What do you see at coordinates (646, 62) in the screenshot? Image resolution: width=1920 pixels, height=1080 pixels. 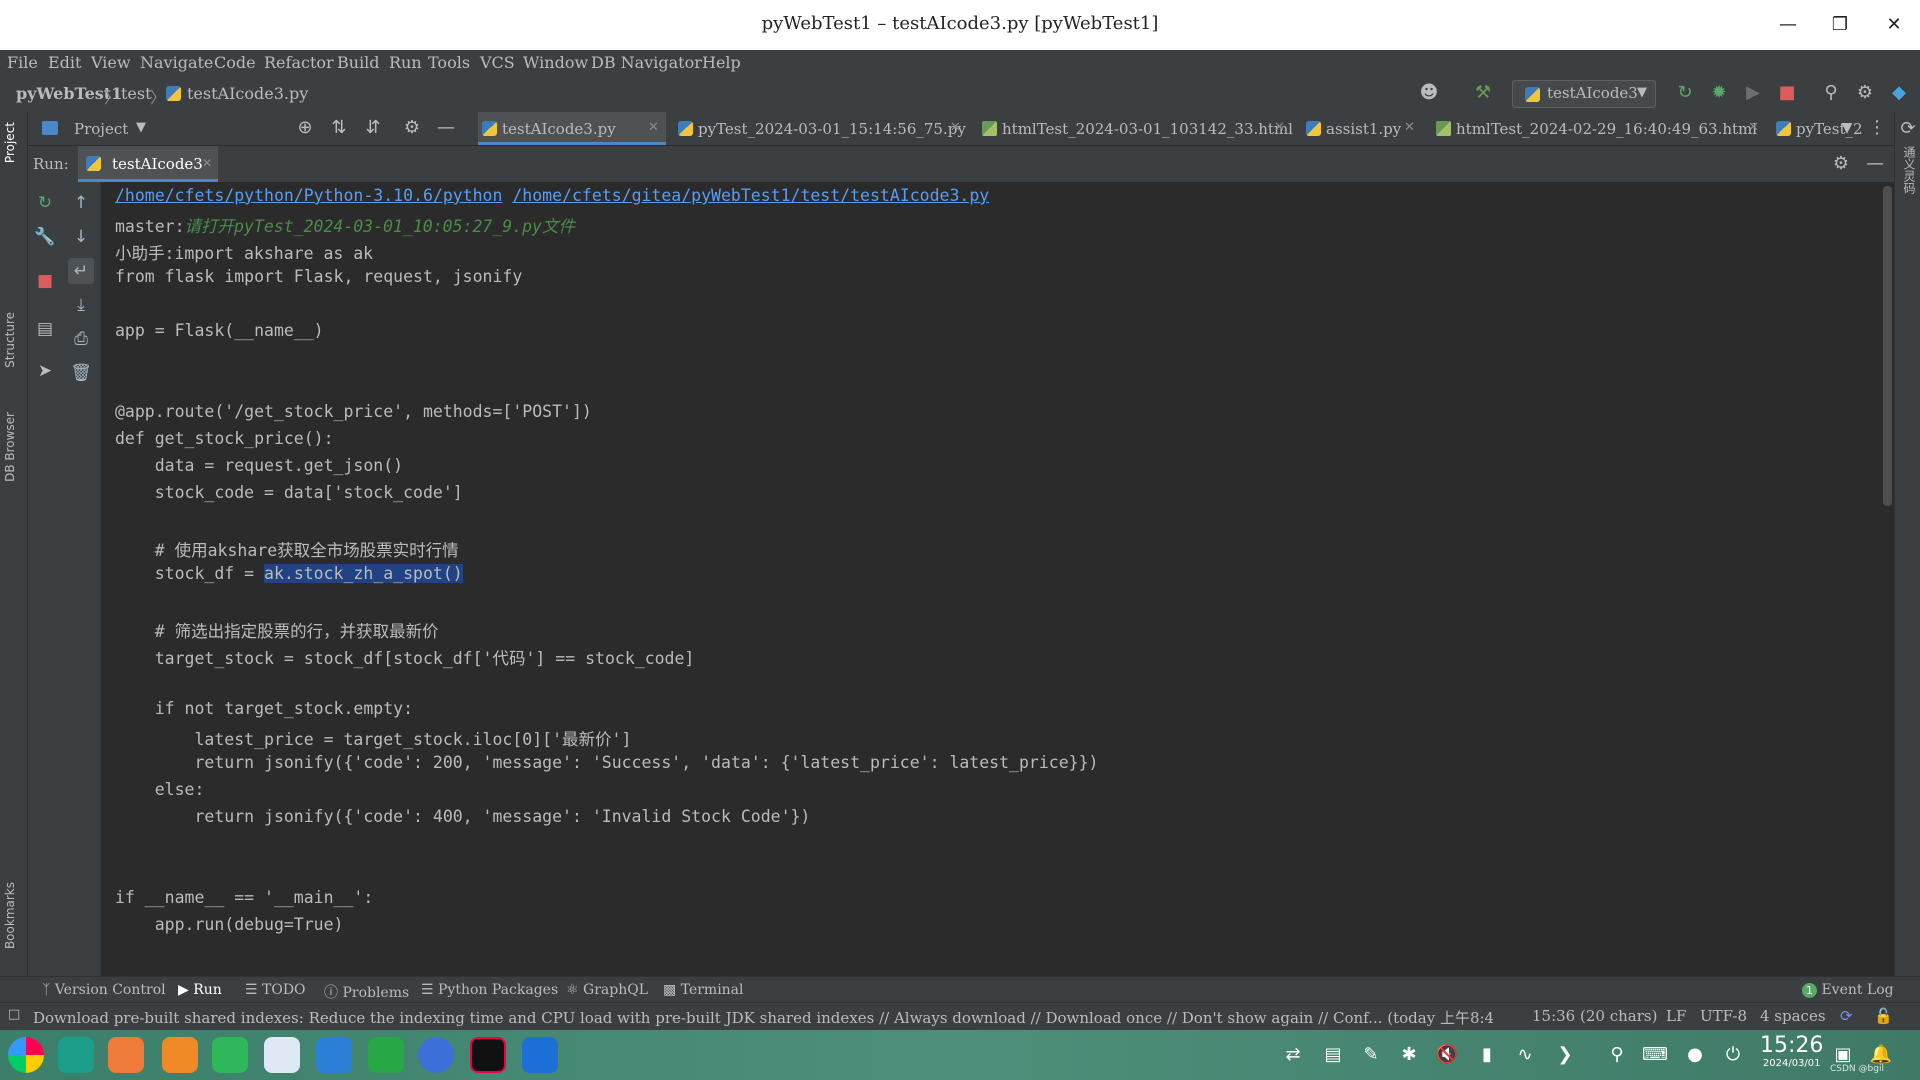 I see `menu-db-navigator: DB Navigator` at bounding box center [646, 62].